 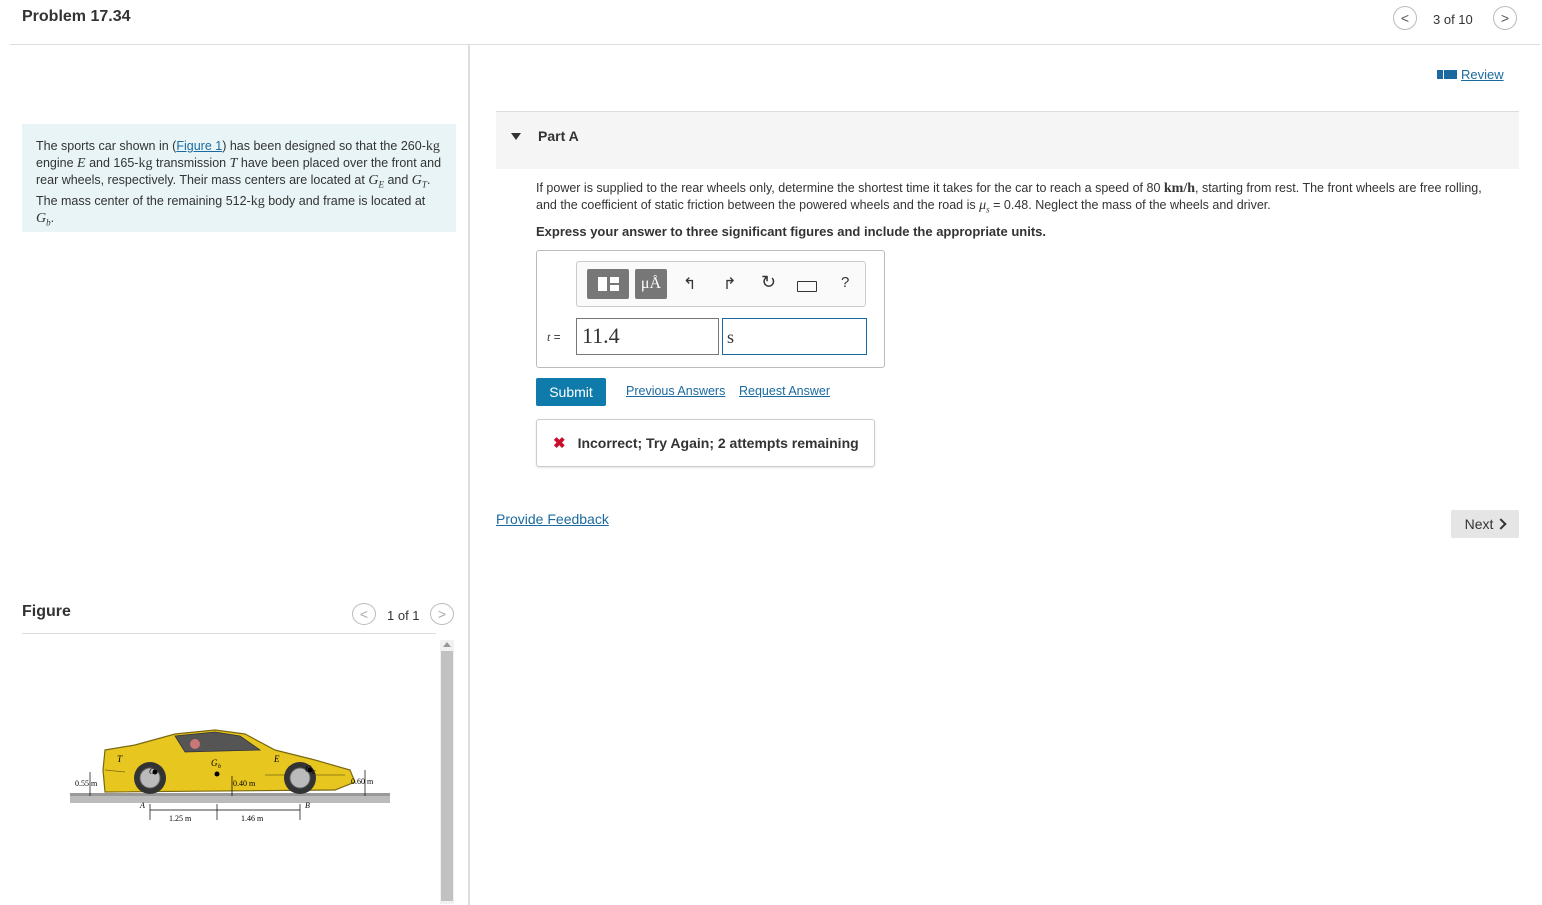 I want to click on help-button: ?, so click(x=845, y=282).